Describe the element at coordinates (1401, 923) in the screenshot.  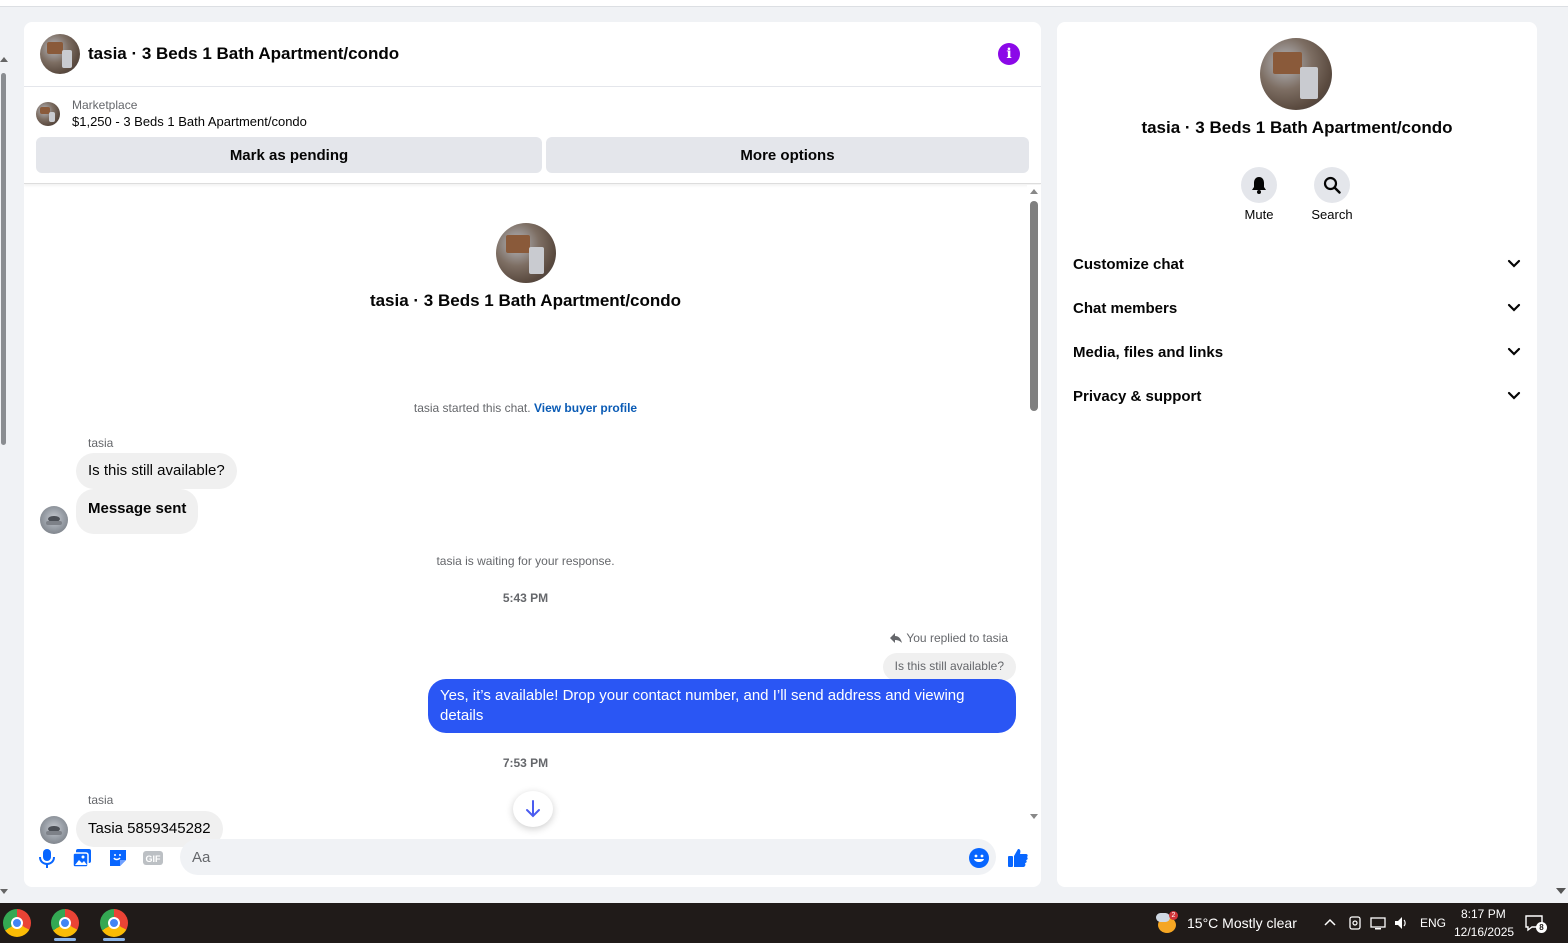
I see `volume-icon` at that location.